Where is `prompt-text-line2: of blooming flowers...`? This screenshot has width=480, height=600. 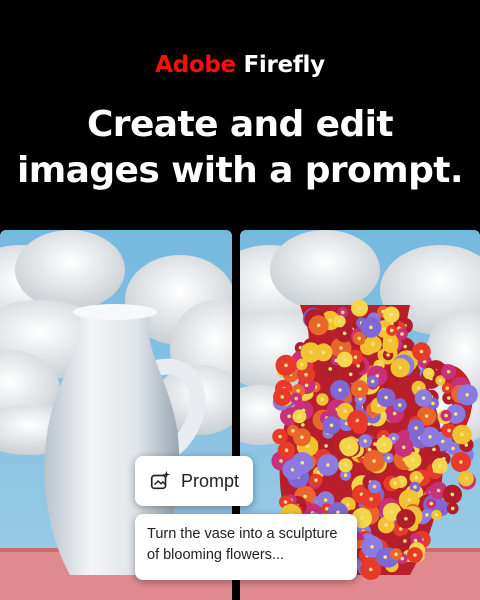 prompt-text-line2: of blooming flowers... is located at coordinates (216, 555).